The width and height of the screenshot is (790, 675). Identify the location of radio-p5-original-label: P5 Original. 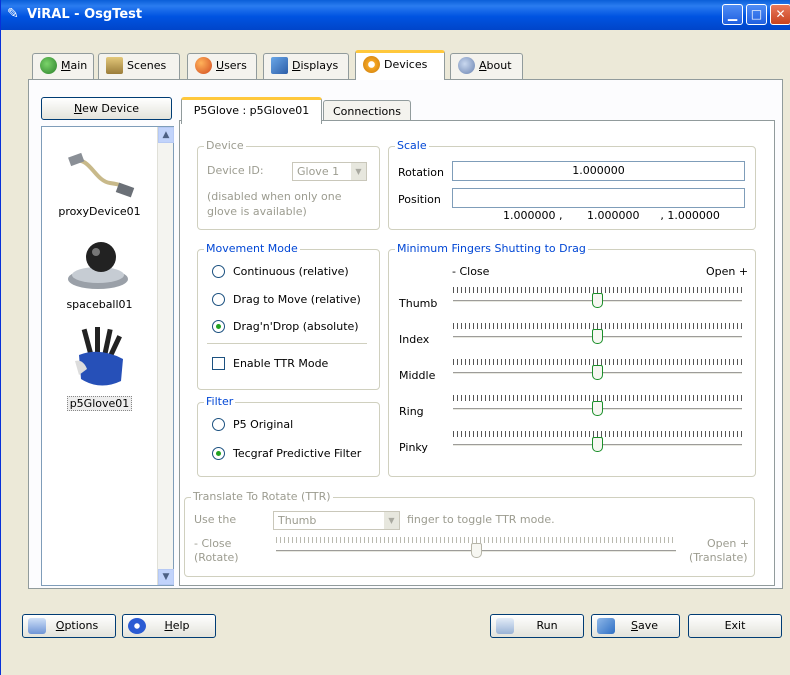
(263, 424).